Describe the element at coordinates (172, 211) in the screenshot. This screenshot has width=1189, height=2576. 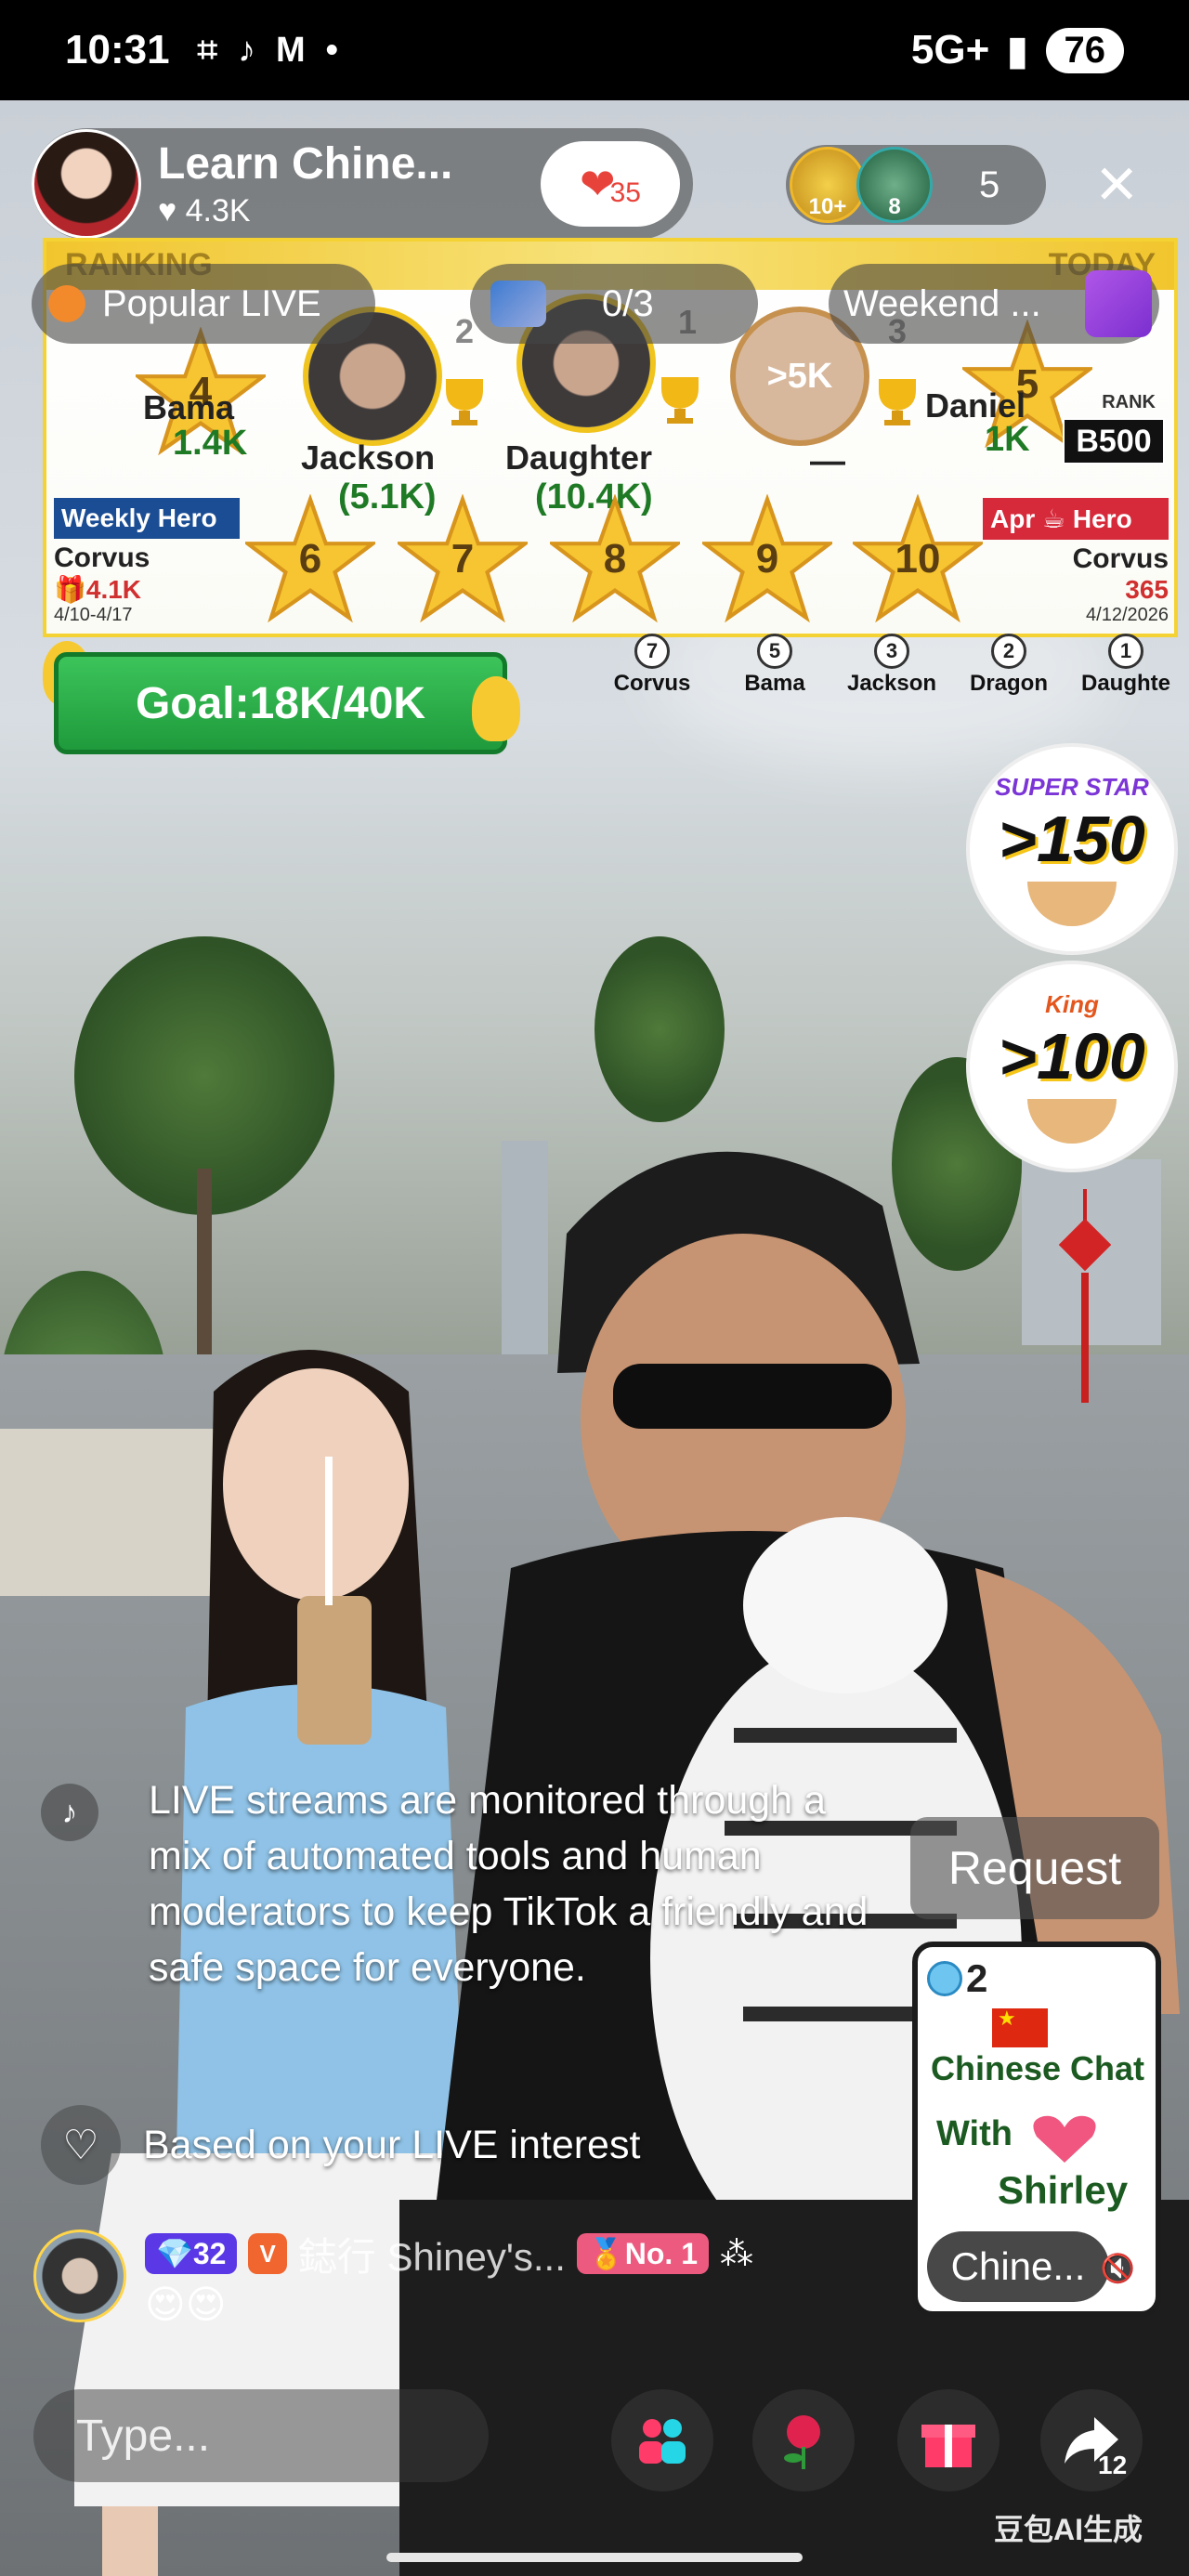
I see `heart-icon: ♥` at that location.